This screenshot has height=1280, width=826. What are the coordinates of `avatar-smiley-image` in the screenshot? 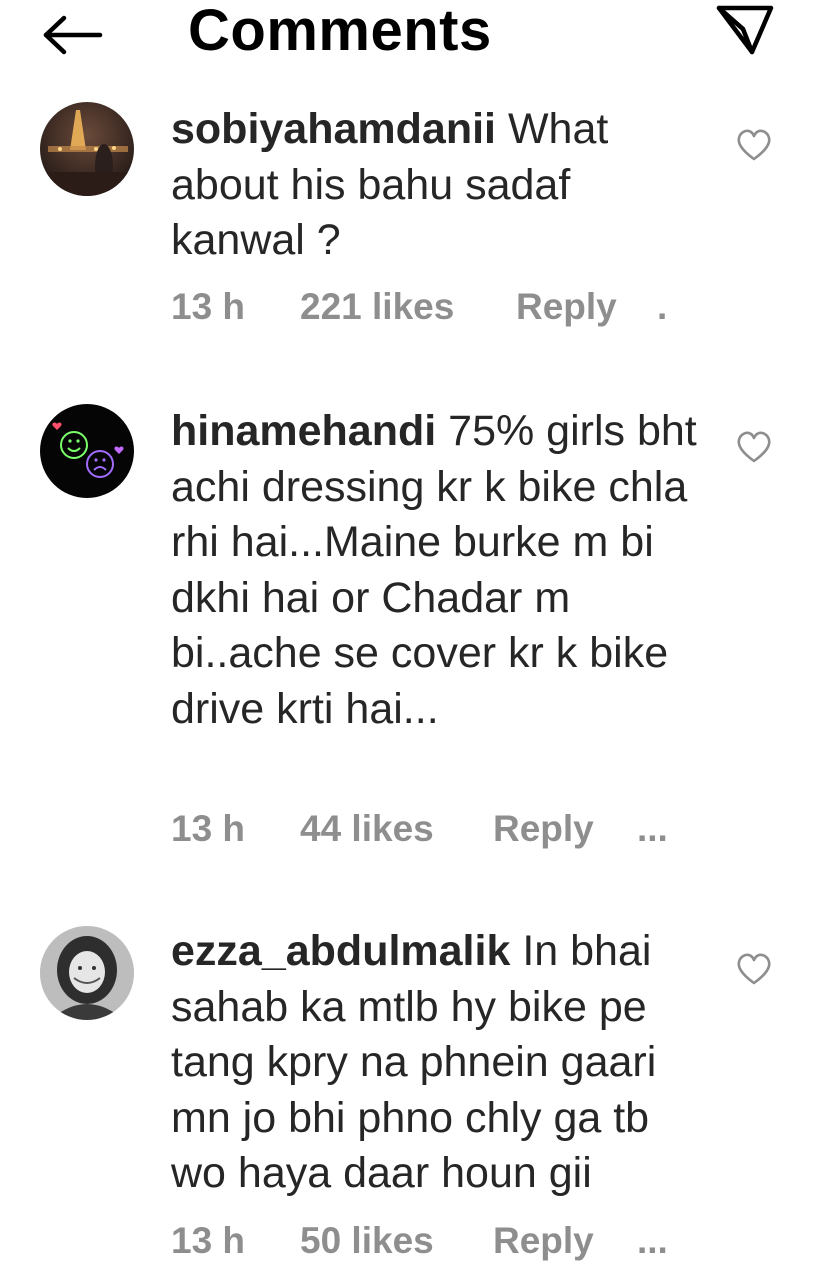 It's located at (87, 451).